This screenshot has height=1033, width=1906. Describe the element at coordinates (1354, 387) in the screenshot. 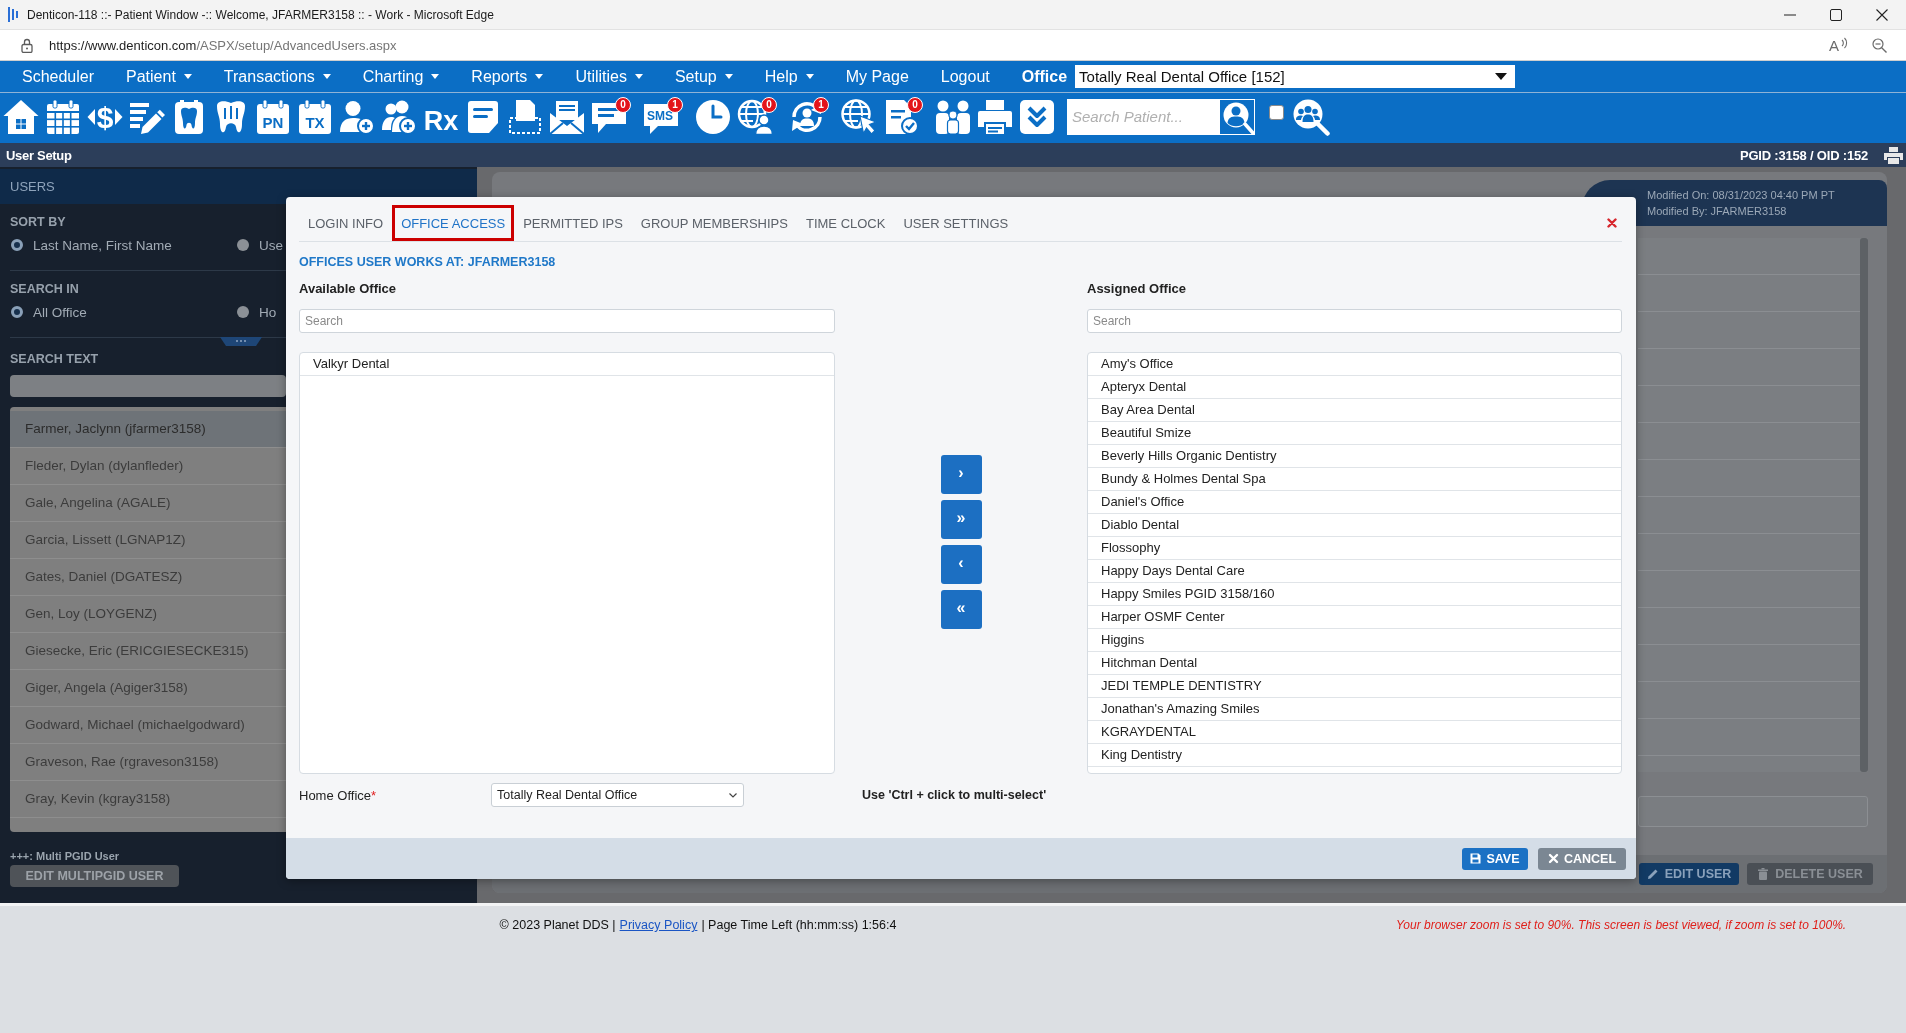

I see `list-item: Apteryx Dental` at that location.